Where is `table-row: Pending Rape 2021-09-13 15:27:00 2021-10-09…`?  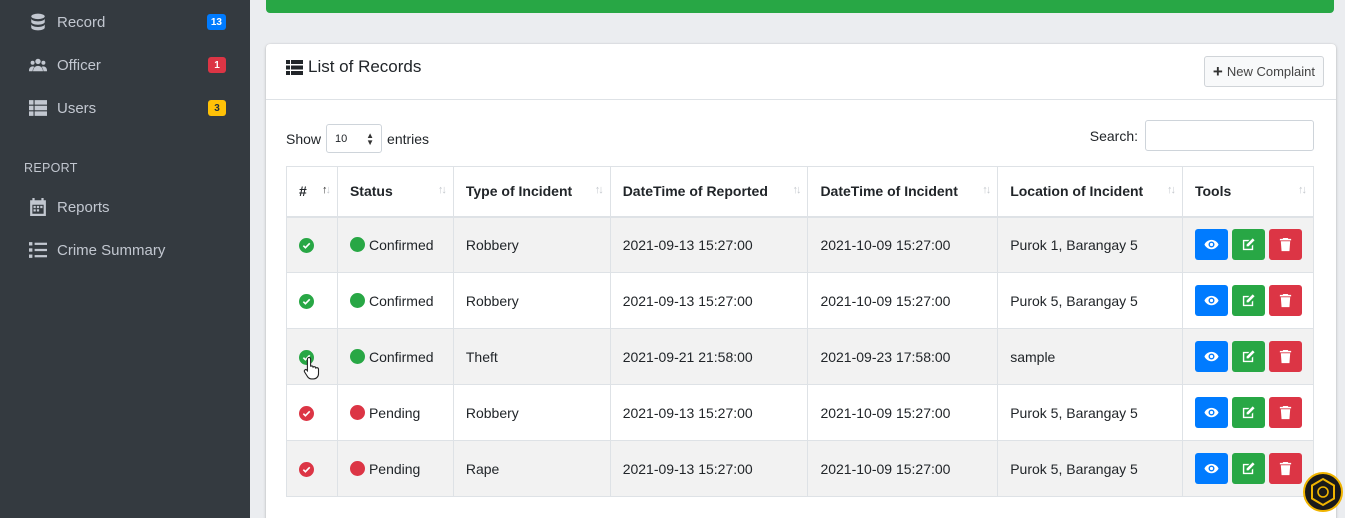 table-row: Pending Rape 2021-09-13 15:27:00 2021-10-09… is located at coordinates (800, 468).